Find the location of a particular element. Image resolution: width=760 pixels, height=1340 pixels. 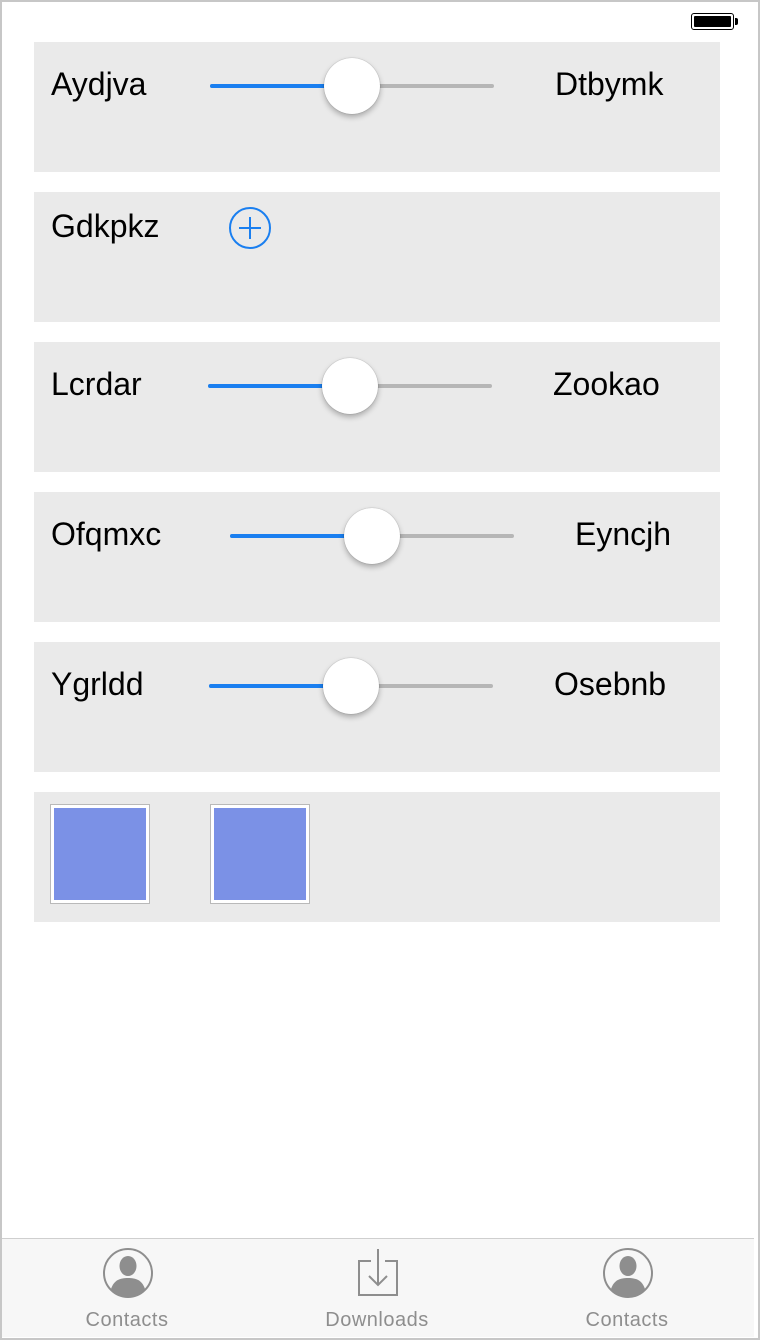

slider-max-label: Dtbymk is located at coordinates (609, 84).